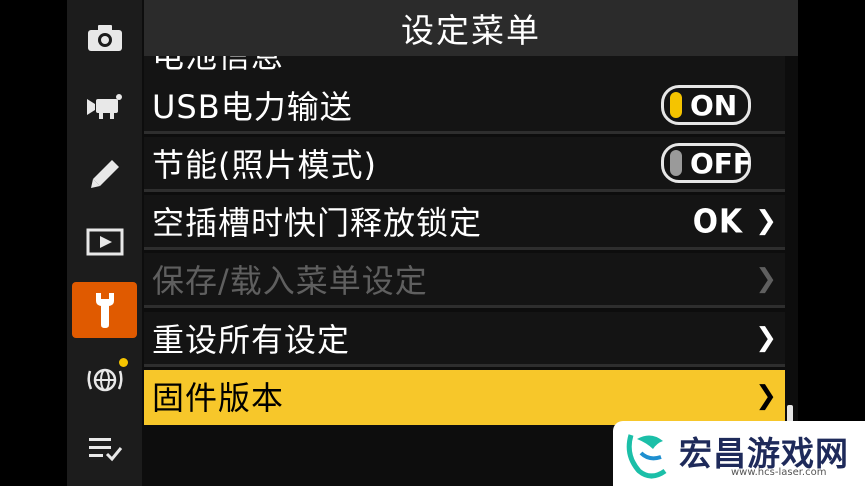  I want to click on menu-item-label: 节能(照片模式), so click(264, 165).